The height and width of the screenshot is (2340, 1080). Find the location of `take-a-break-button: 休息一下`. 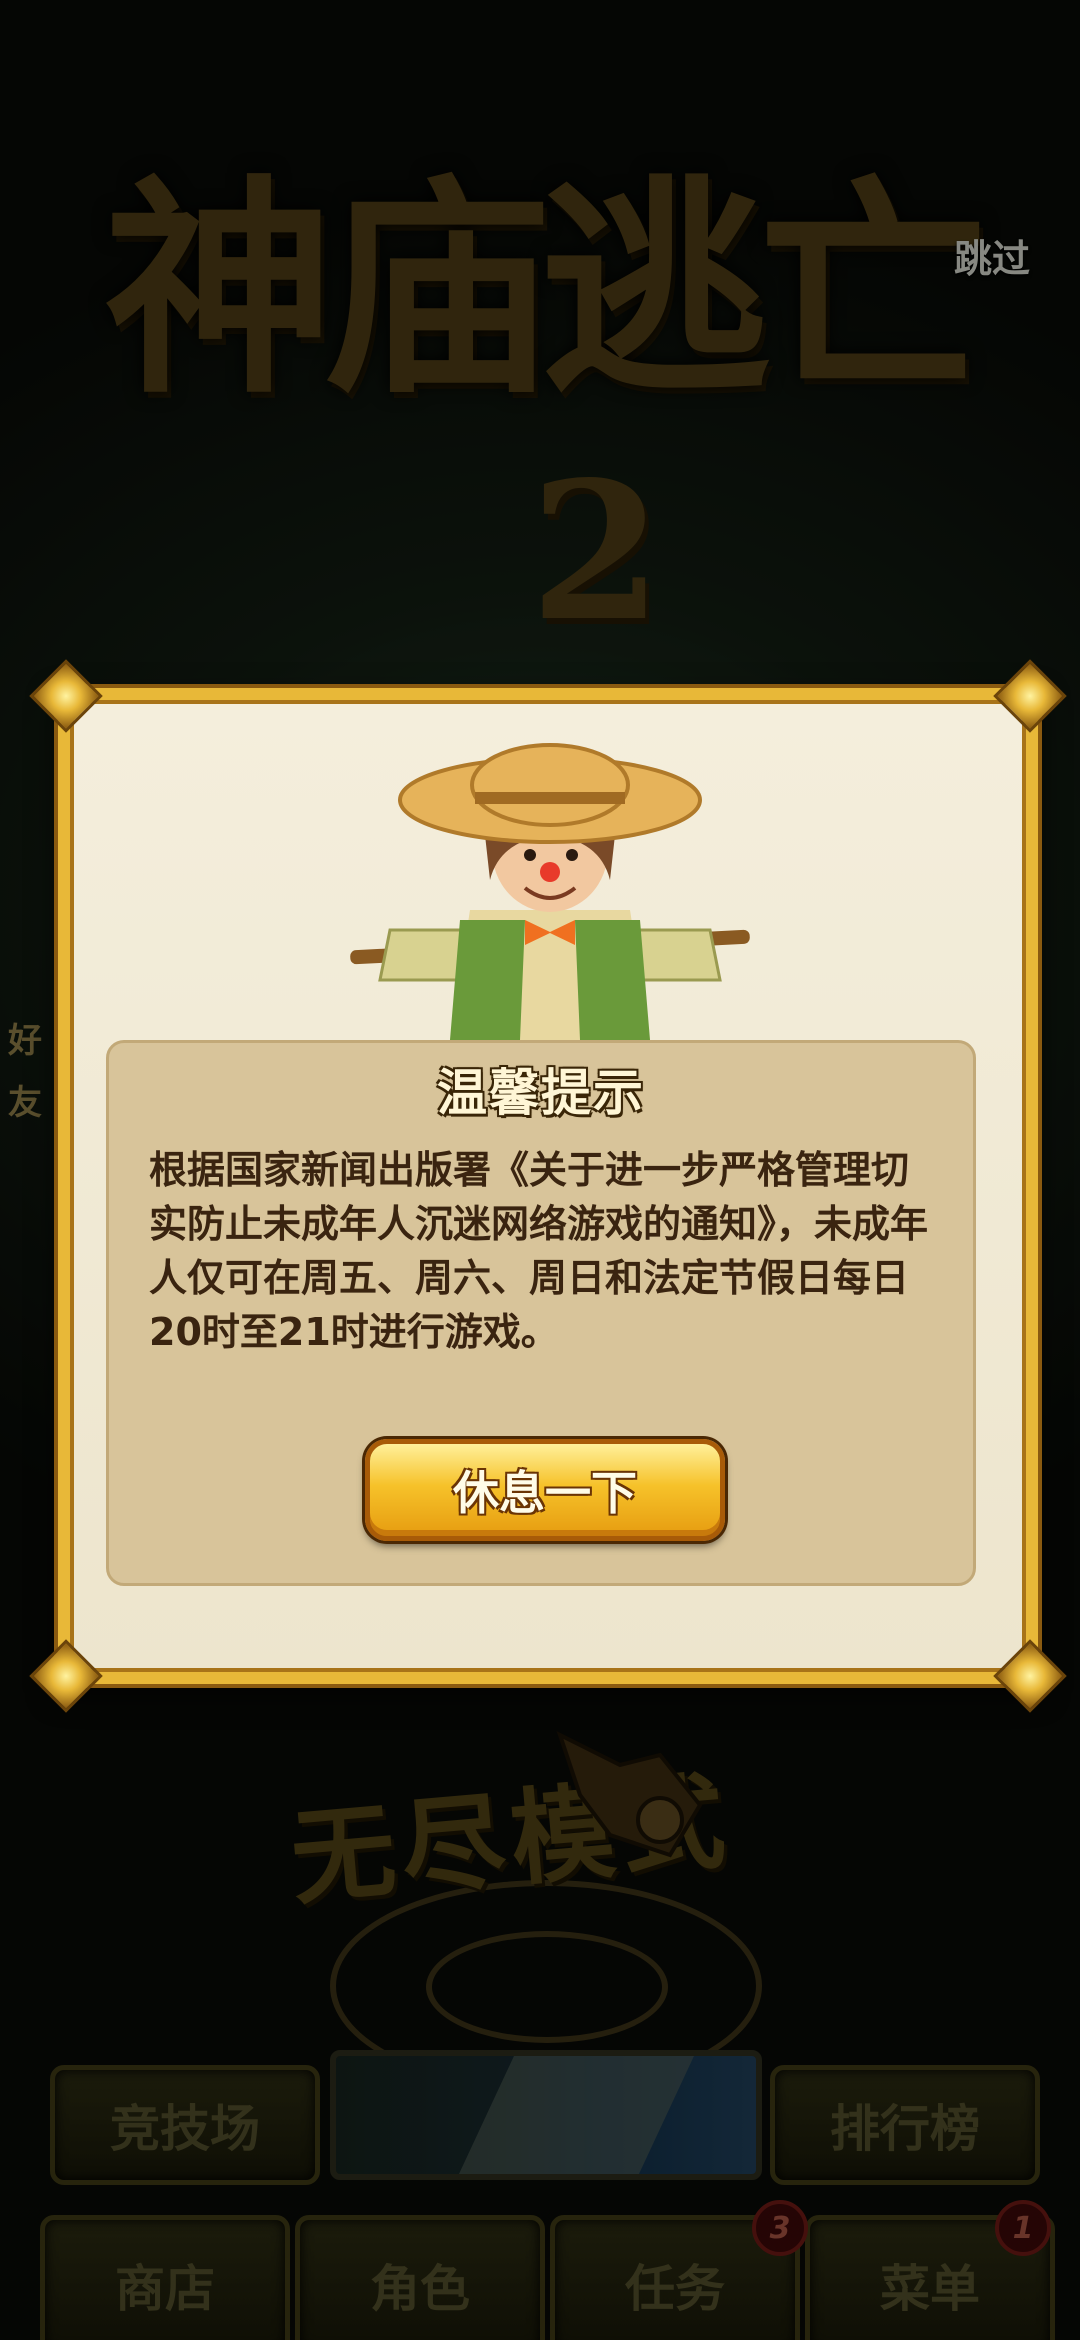

take-a-break-button: 休息一下 is located at coordinates (545, 1490).